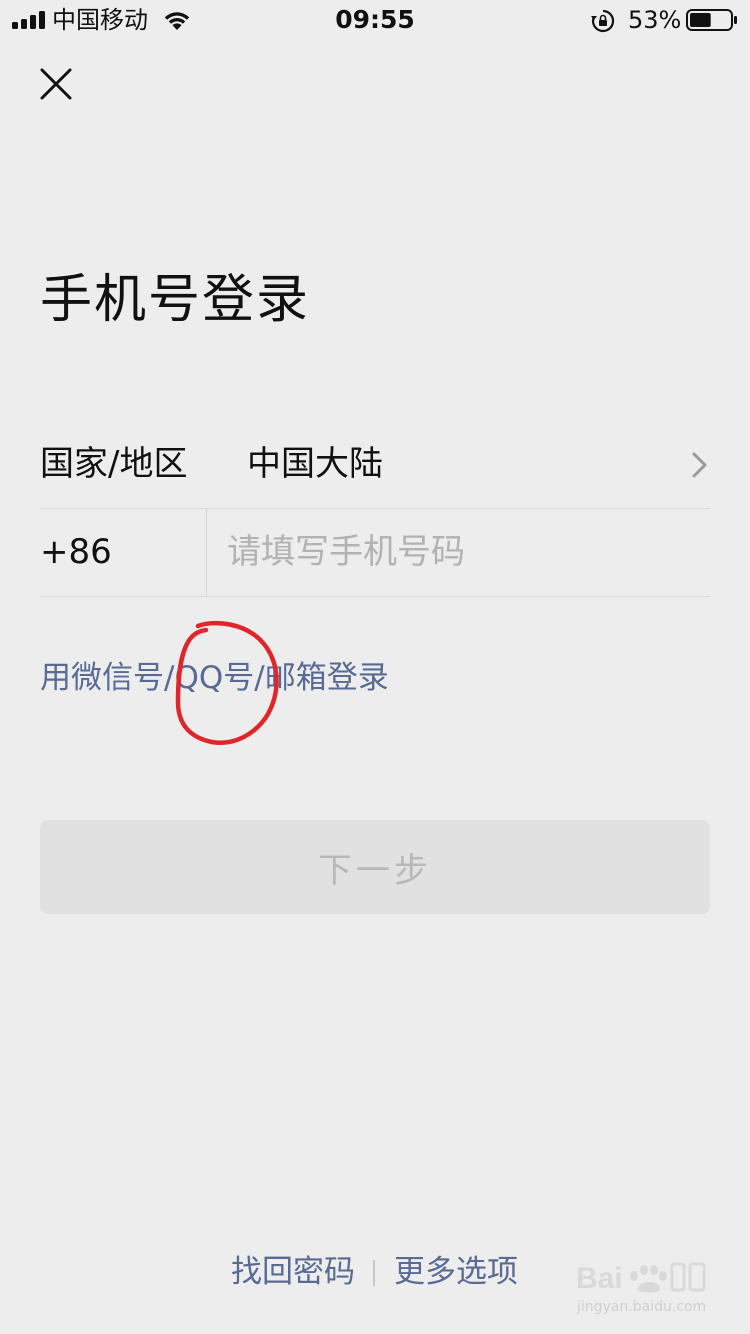 This screenshot has height=1334, width=750. What do you see at coordinates (100, 20) in the screenshot?
I see `carrier-name: 中国移动` at bounding box center [100, 20].